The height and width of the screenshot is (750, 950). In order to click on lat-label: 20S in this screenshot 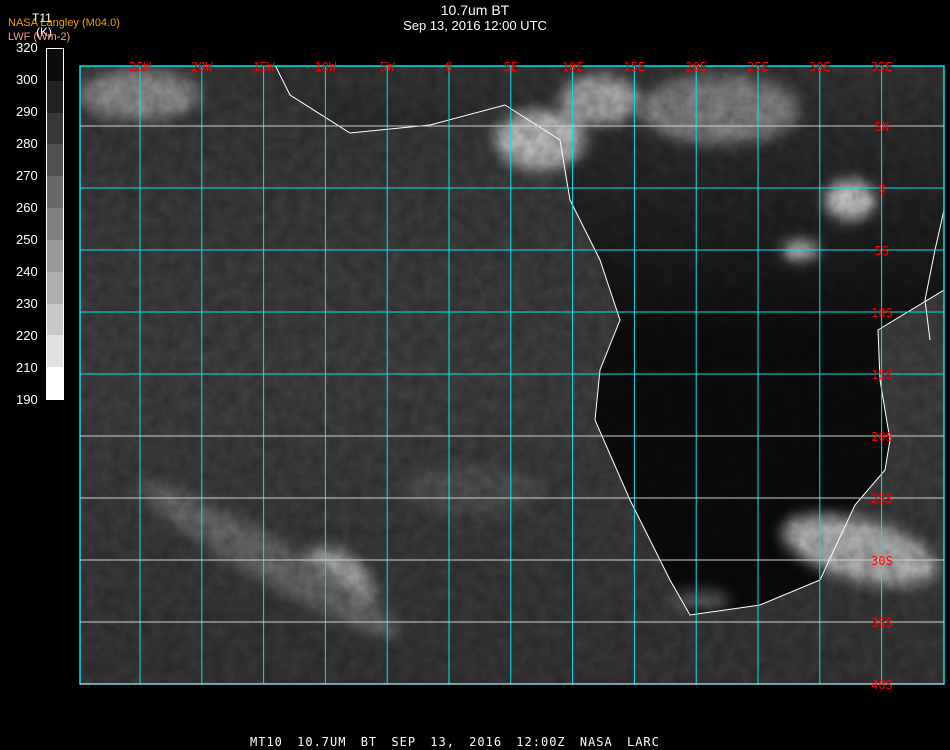, I will do `click(882, 437)`.